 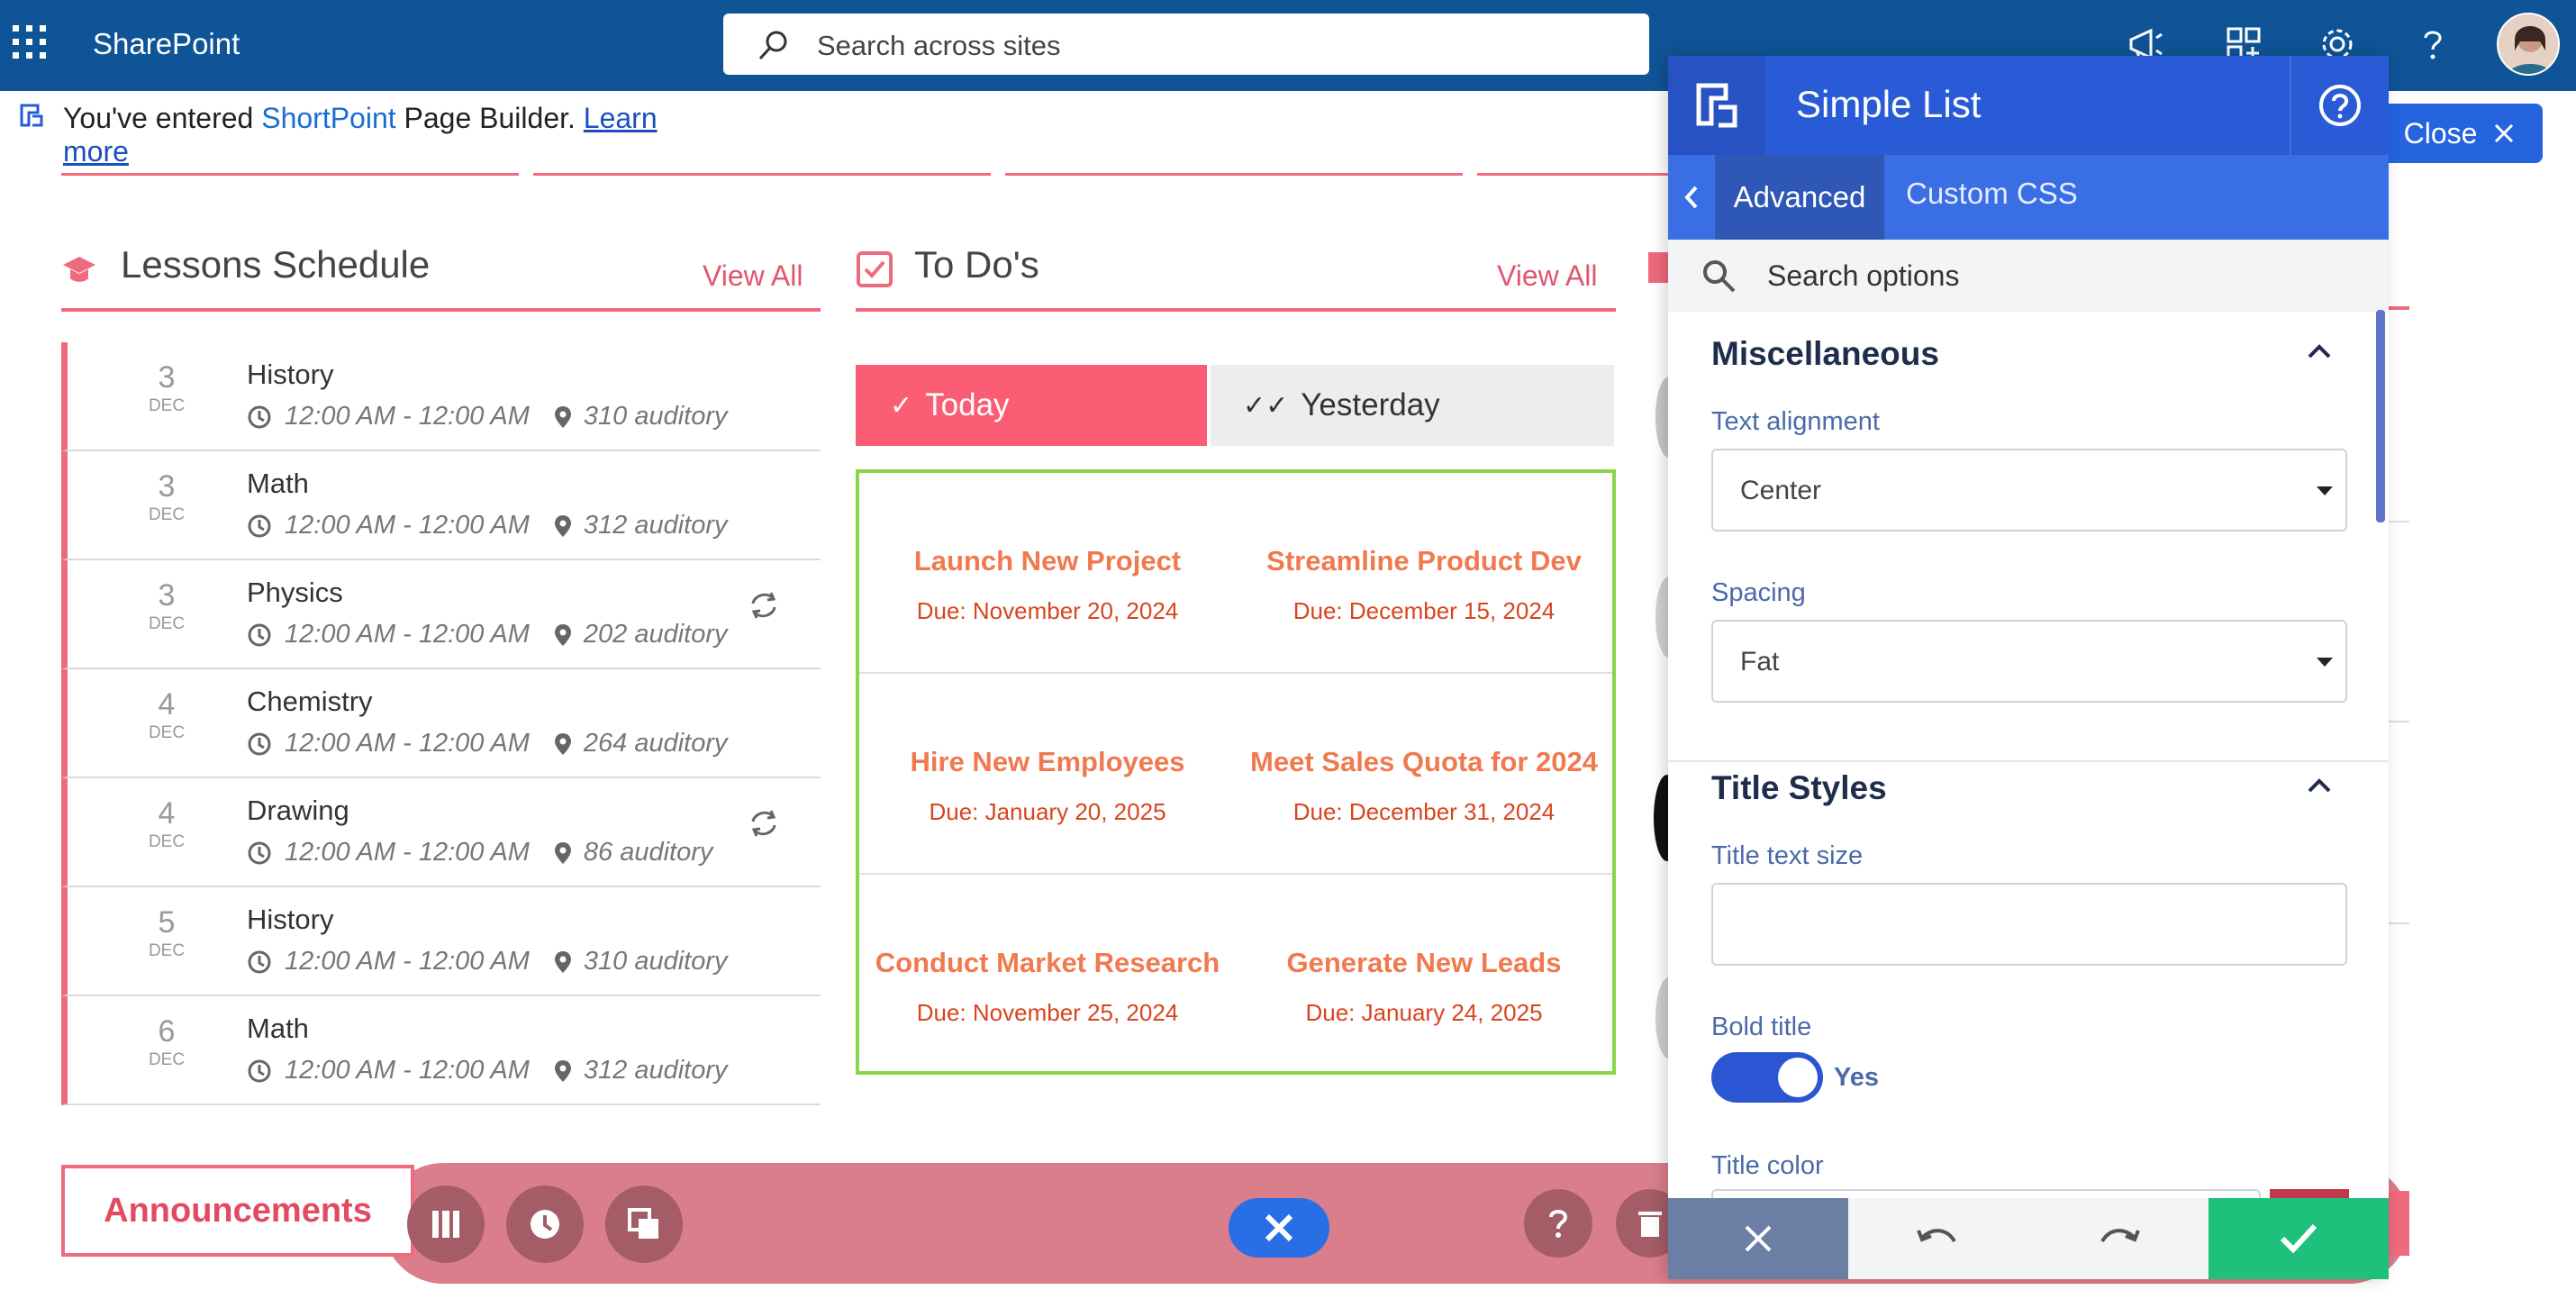 I want to click on caret-down-icon, so click(x=2325, y=663).